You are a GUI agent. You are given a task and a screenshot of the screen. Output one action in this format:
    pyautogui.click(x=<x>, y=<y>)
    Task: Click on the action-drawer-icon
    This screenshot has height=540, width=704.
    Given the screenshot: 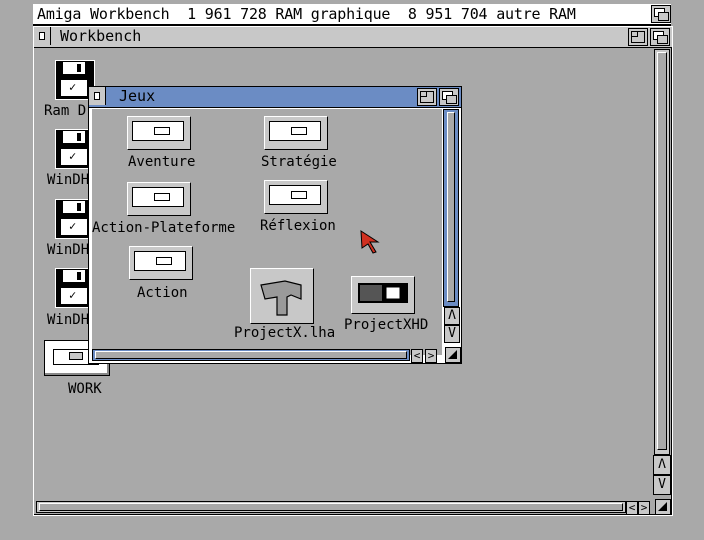 What is the action you would take?
    pyautogui.click(x=161, y=263)
    